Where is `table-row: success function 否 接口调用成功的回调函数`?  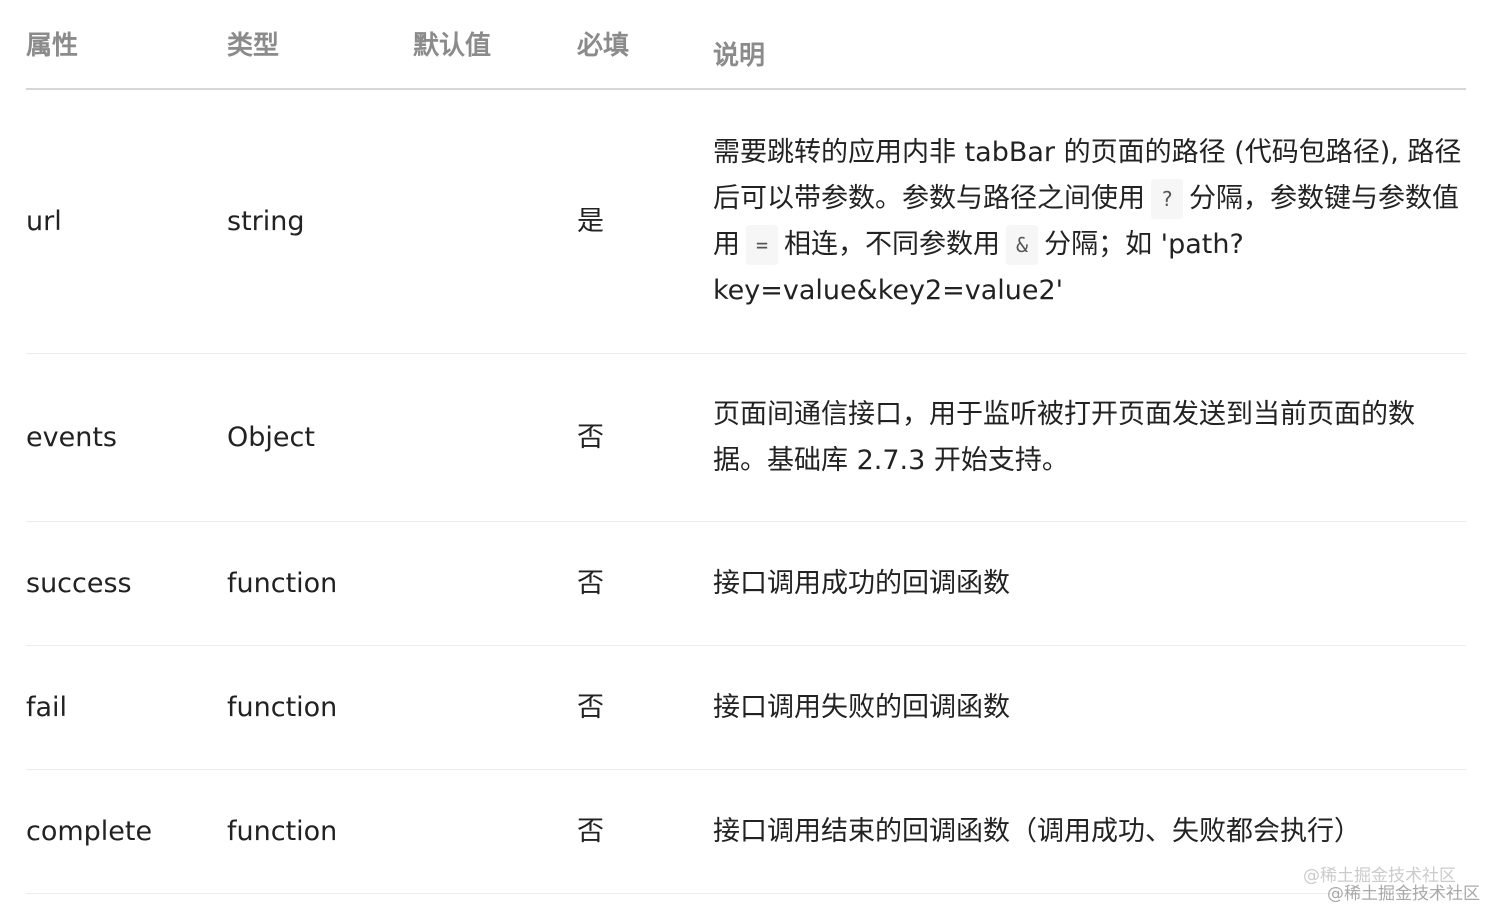
table-row: success function 否 接口调用成功的回调函数 is located at coordinates (746, 584).